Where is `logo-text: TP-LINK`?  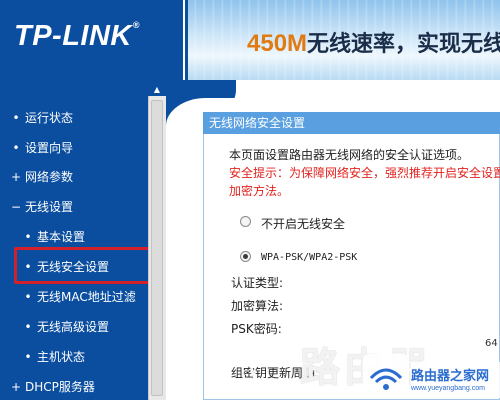
logo-text: TP-LINK is located at coordinates (73, 36).